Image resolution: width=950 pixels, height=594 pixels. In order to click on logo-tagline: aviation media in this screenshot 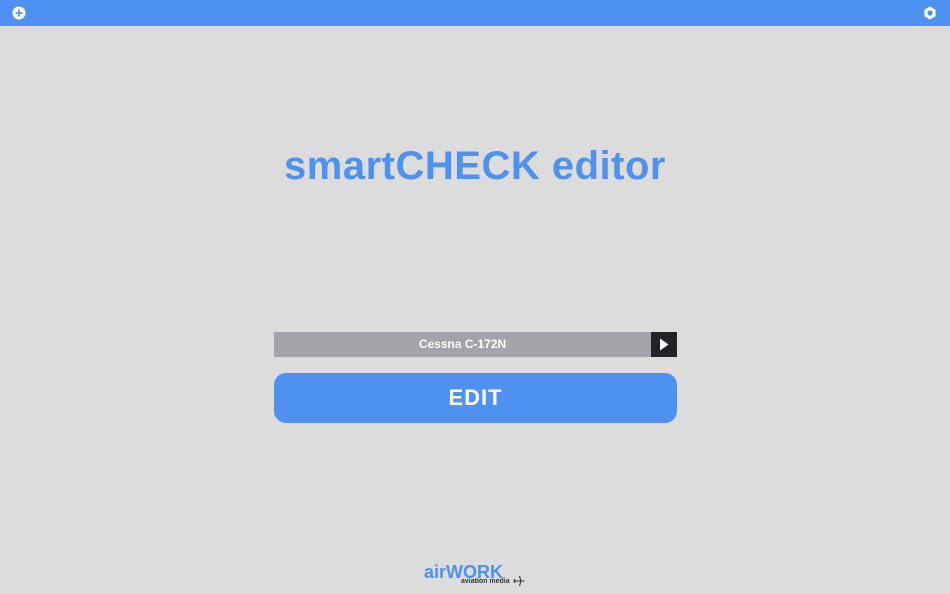, I will do `click(485, 581)`.